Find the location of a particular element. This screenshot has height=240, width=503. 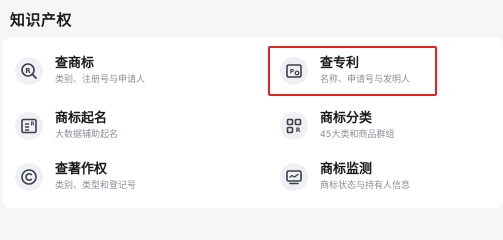

tile-trademark-naming: R 商标起名 大数据辅助起名 is located at coordinates (122, 126).